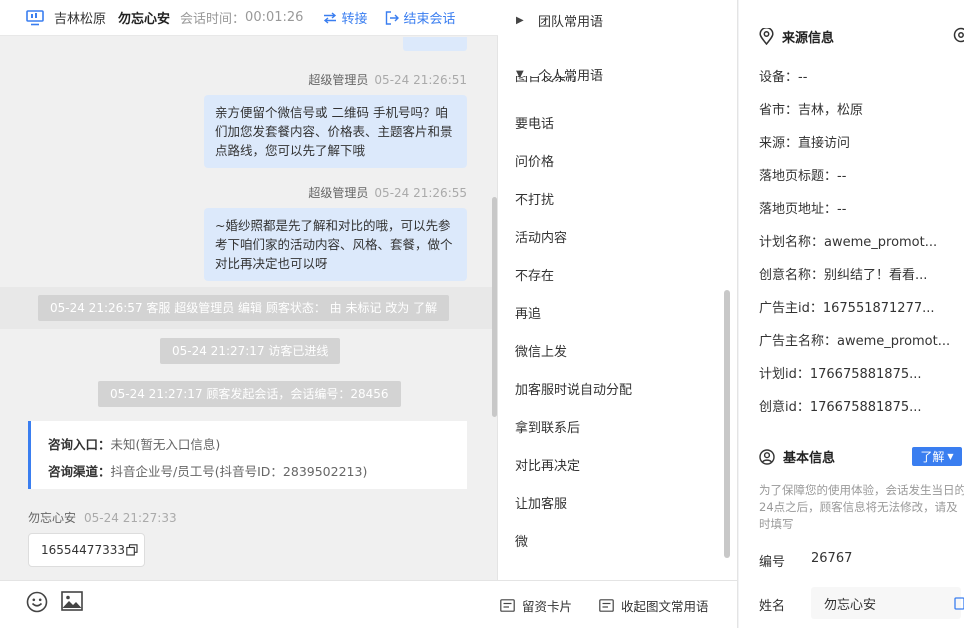 The image size is (964, 628). I want to click on id-label: 编号, so click(772, 562).